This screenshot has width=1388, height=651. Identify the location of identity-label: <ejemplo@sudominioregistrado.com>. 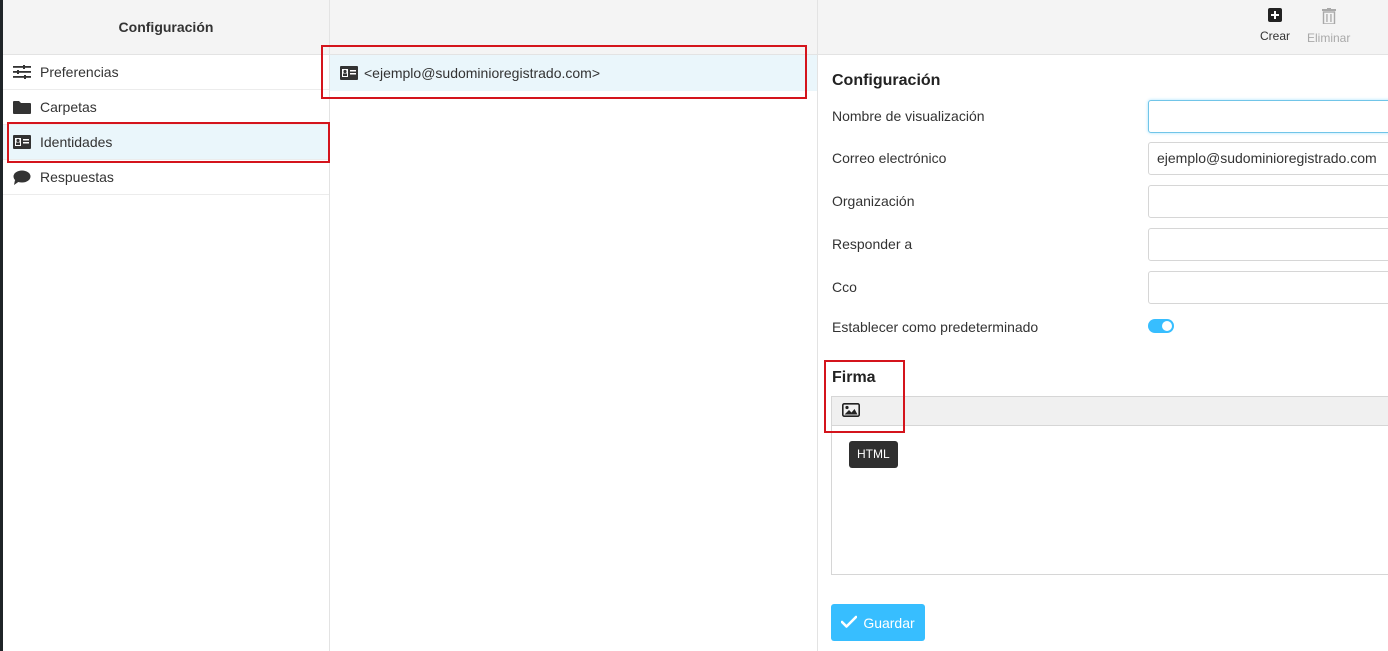
(482, 73).